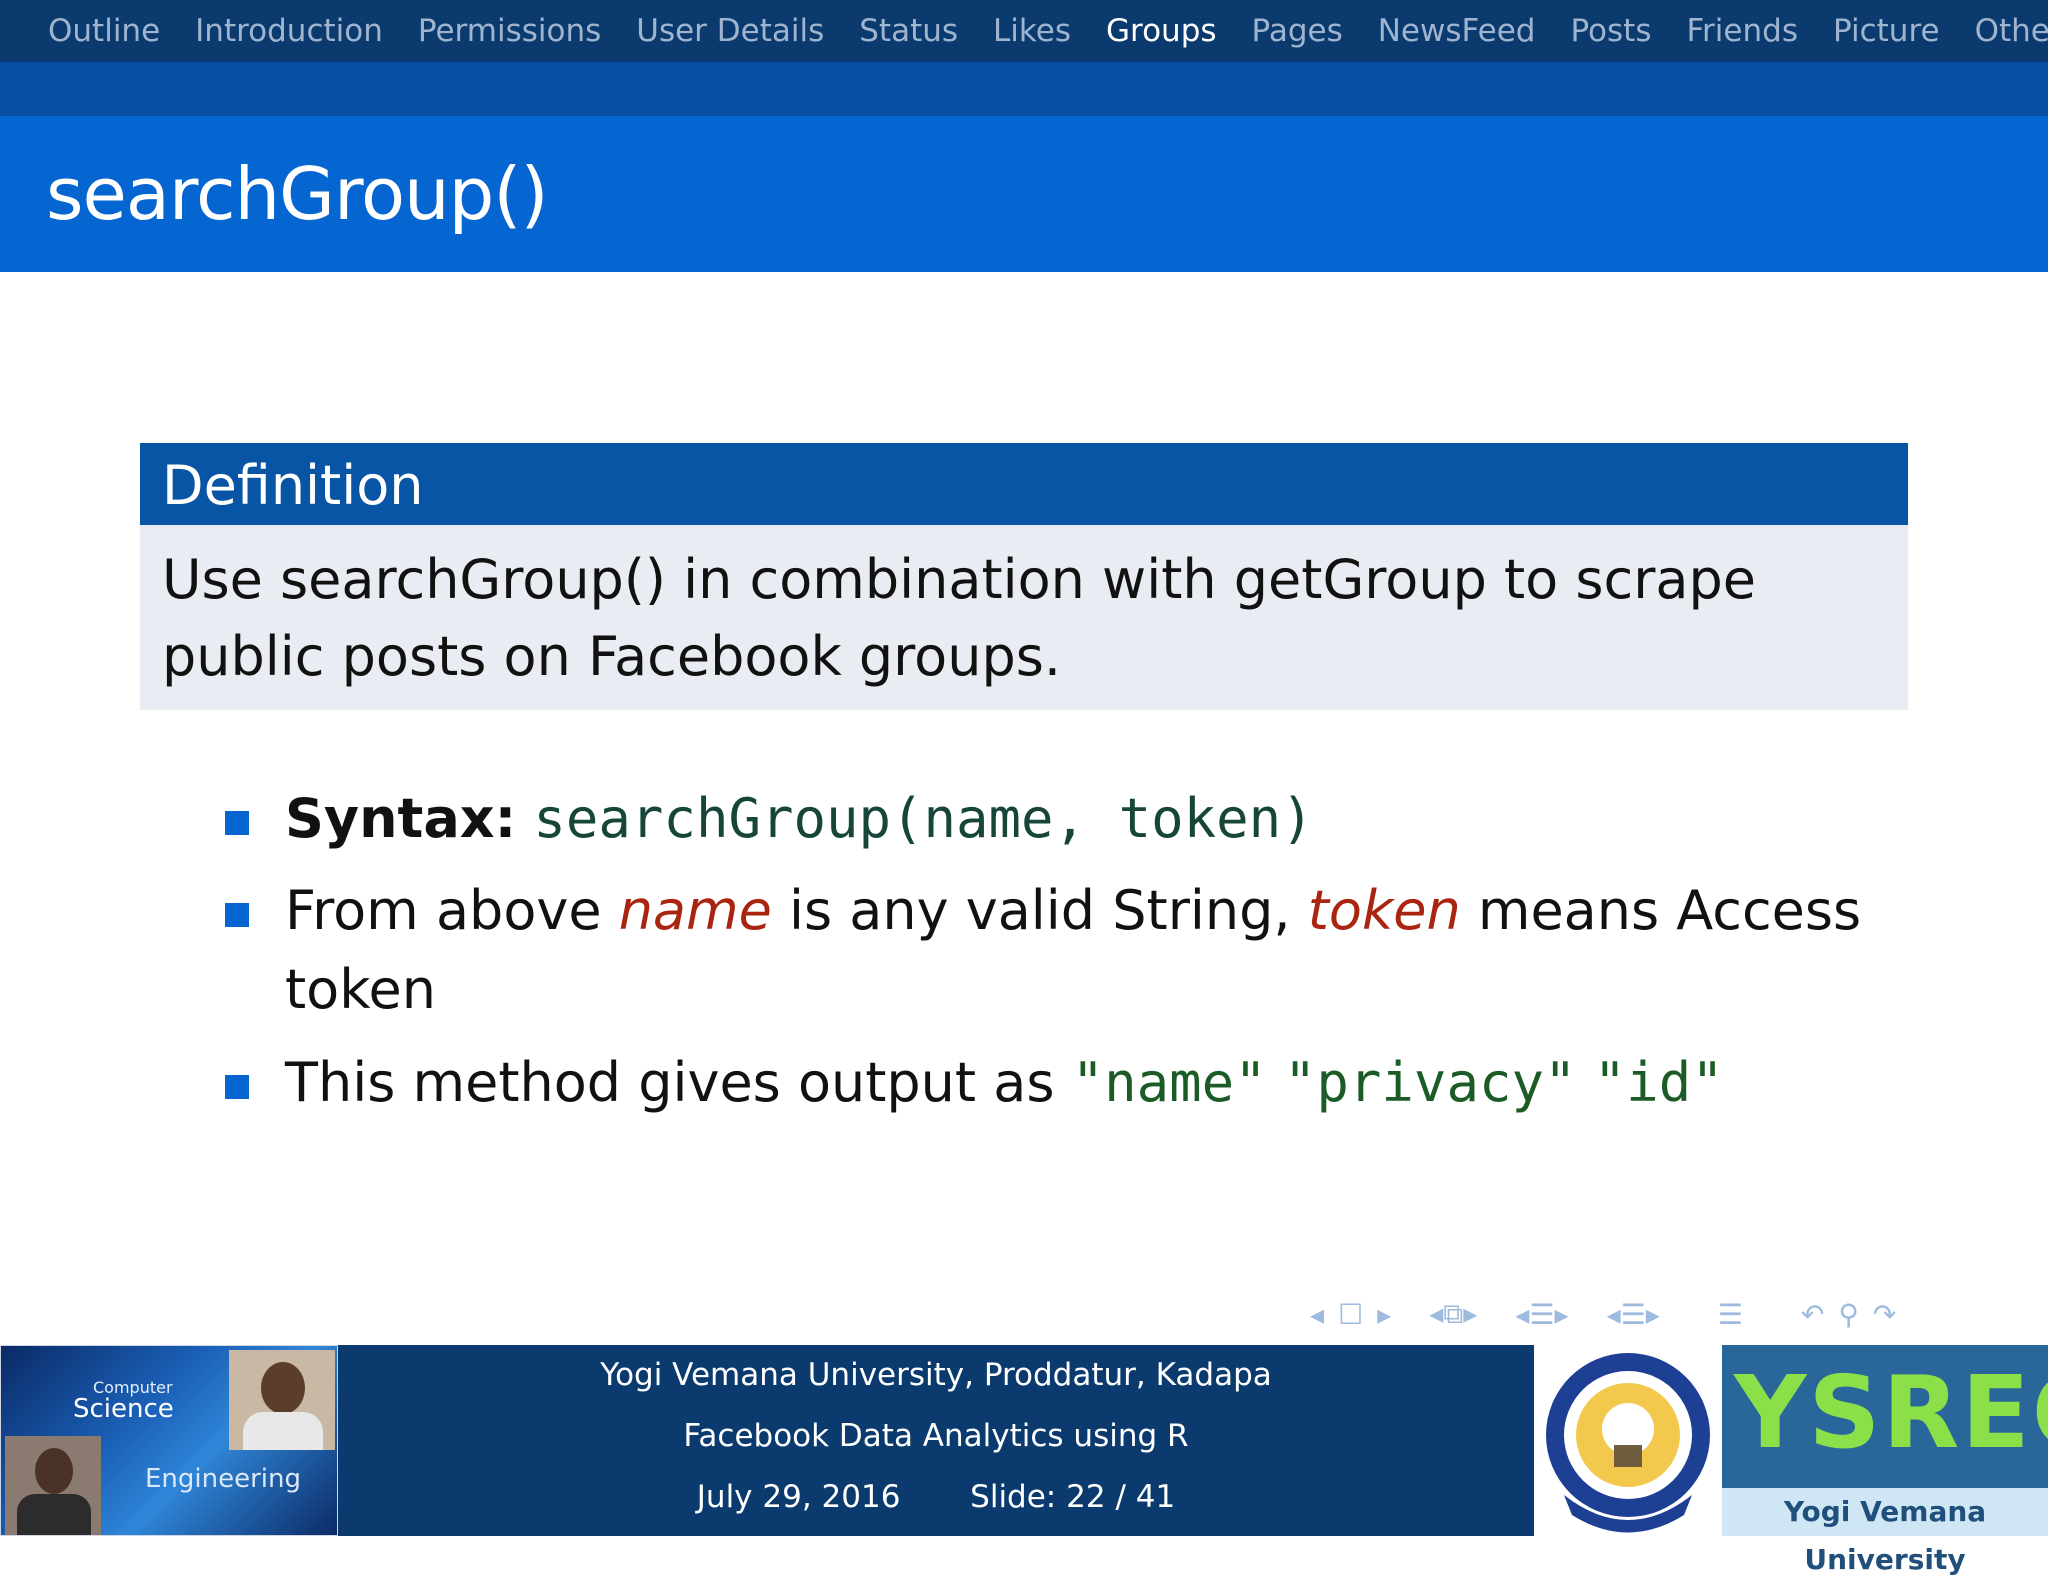 Image resolution: width=2048 pixels, height=1584 pixels. What do you see at coordinates (289, 31) in the screenshot?
I see `nav-item-introduction: Introduction` at bounding box center [289, 31].